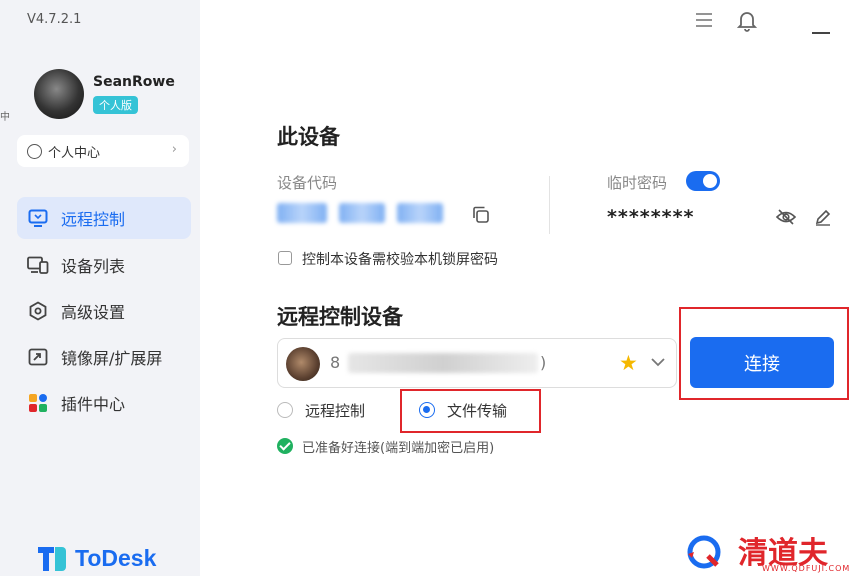 Image resolution: width=867 pixels, height=576 pixels. Describe the element at coordinates (481, 217) in the screenshot. I see `copy-icon` at that location.